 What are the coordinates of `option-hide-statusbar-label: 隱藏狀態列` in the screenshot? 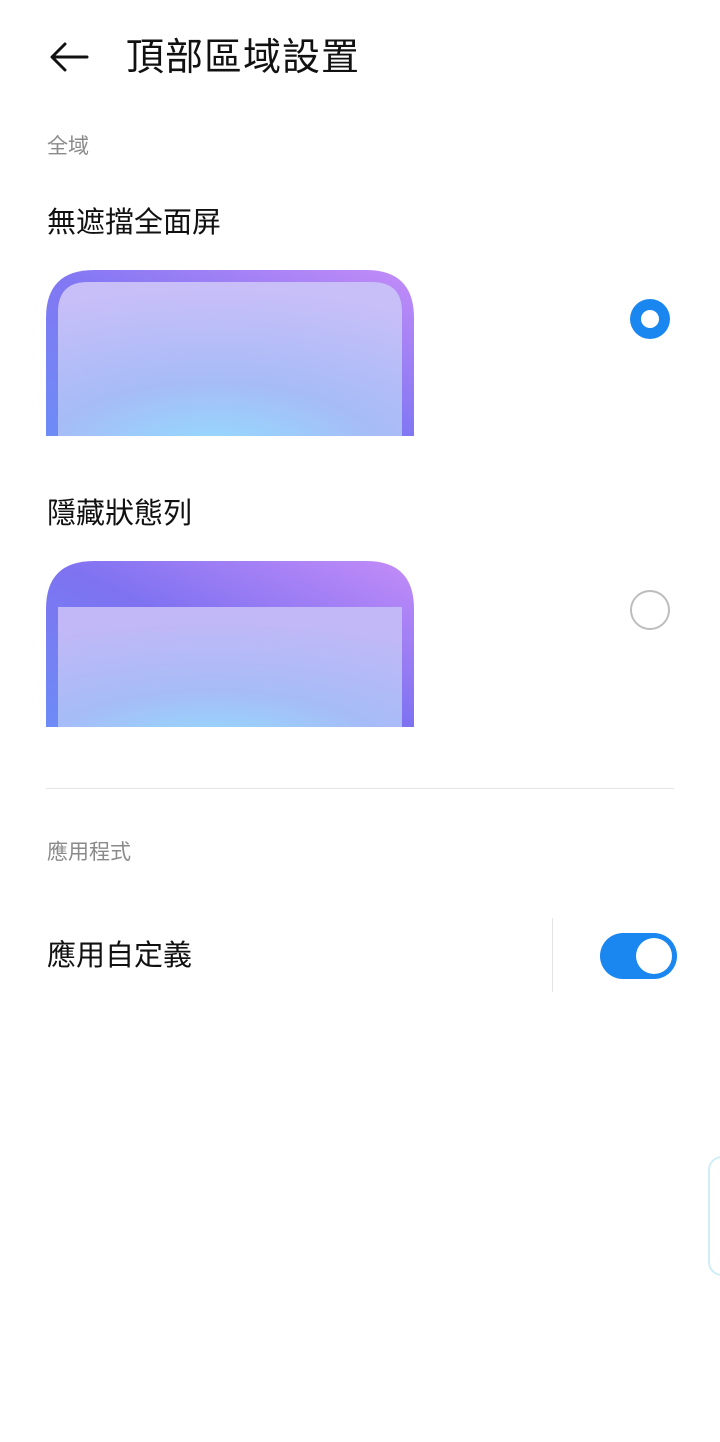 It's located at (119, 513).